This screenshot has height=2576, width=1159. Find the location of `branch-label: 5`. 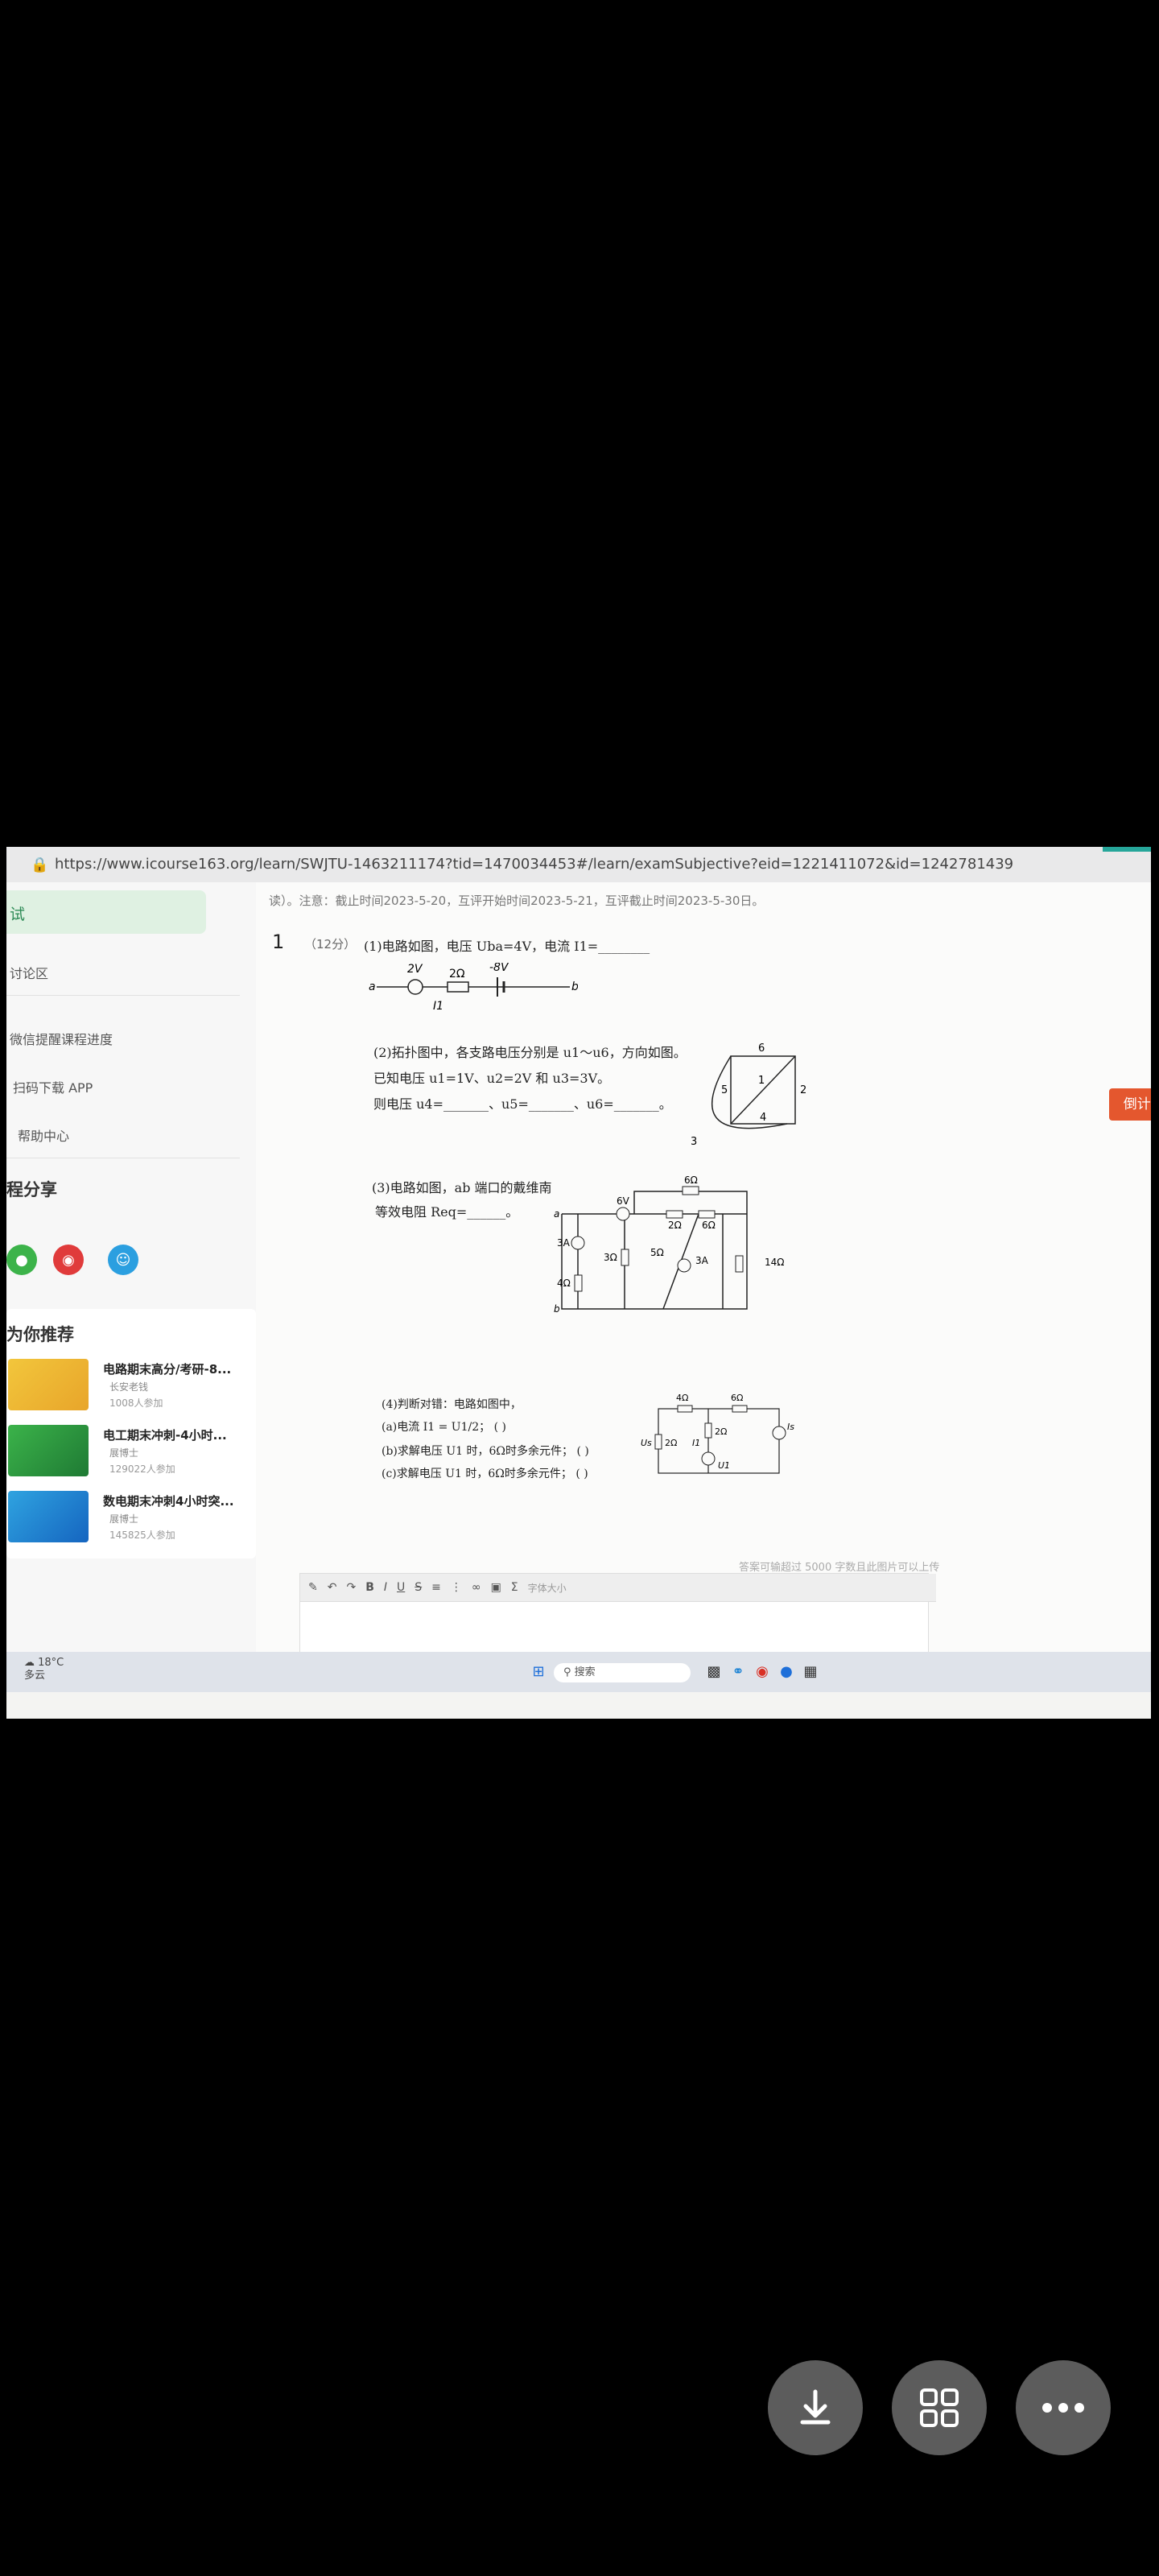

branch-label: 5 is located at coordinates (724, 1090).